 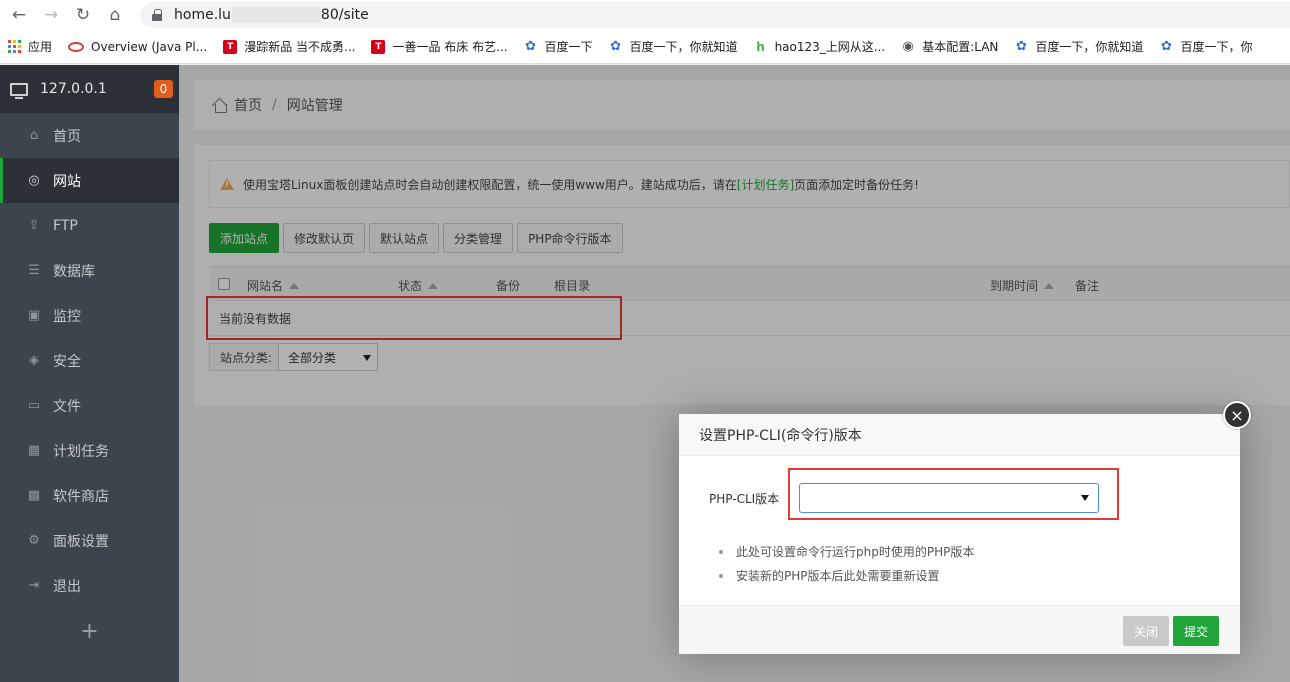 I want to click on sidebar-item-database: ☰ 数据库, so click(x=89, y=270).